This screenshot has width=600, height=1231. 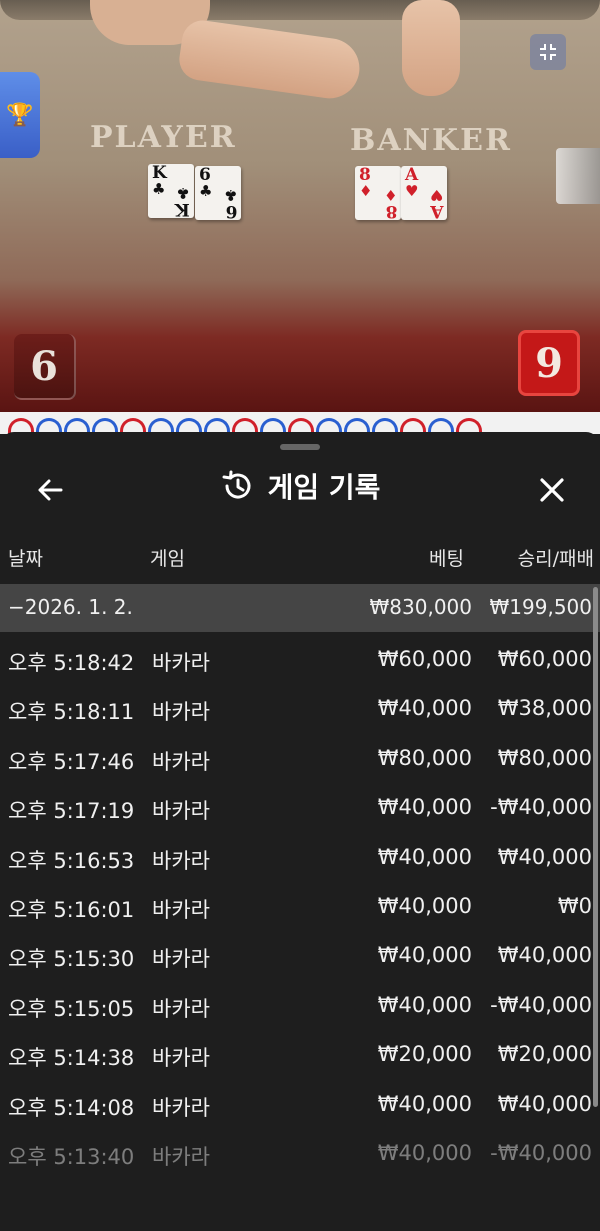 I want to click on dealer-left-hand, so click(x=270, y=60).